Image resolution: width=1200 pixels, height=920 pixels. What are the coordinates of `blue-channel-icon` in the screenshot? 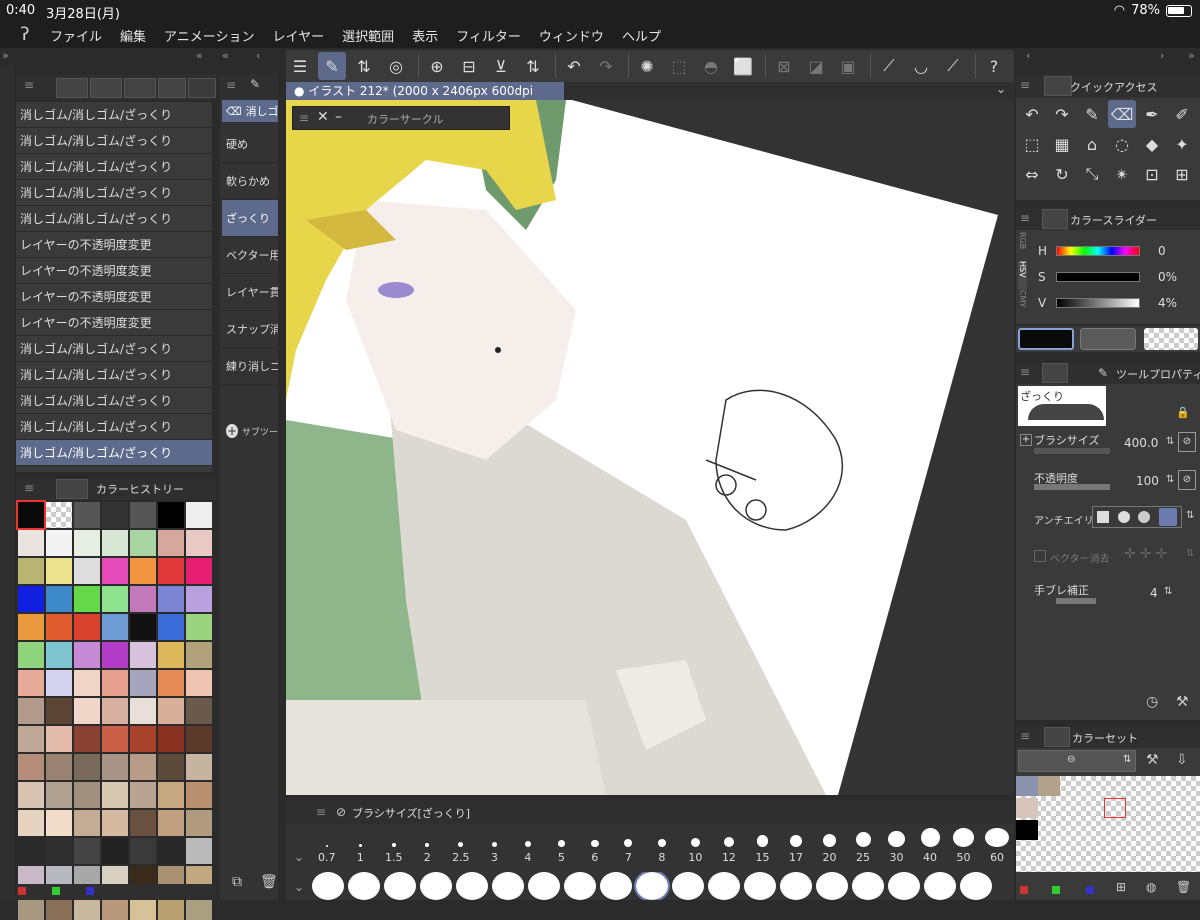 It's located at (90, 891).